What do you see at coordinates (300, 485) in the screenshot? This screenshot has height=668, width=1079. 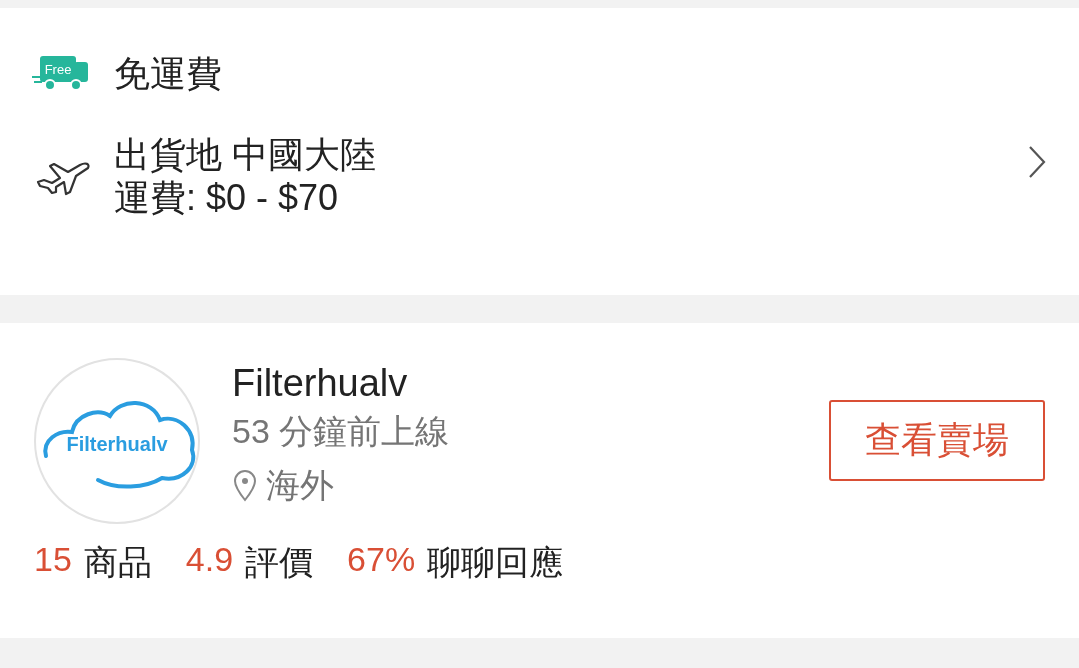 I see `location-text: 海外` at bounding box center [300, 485].